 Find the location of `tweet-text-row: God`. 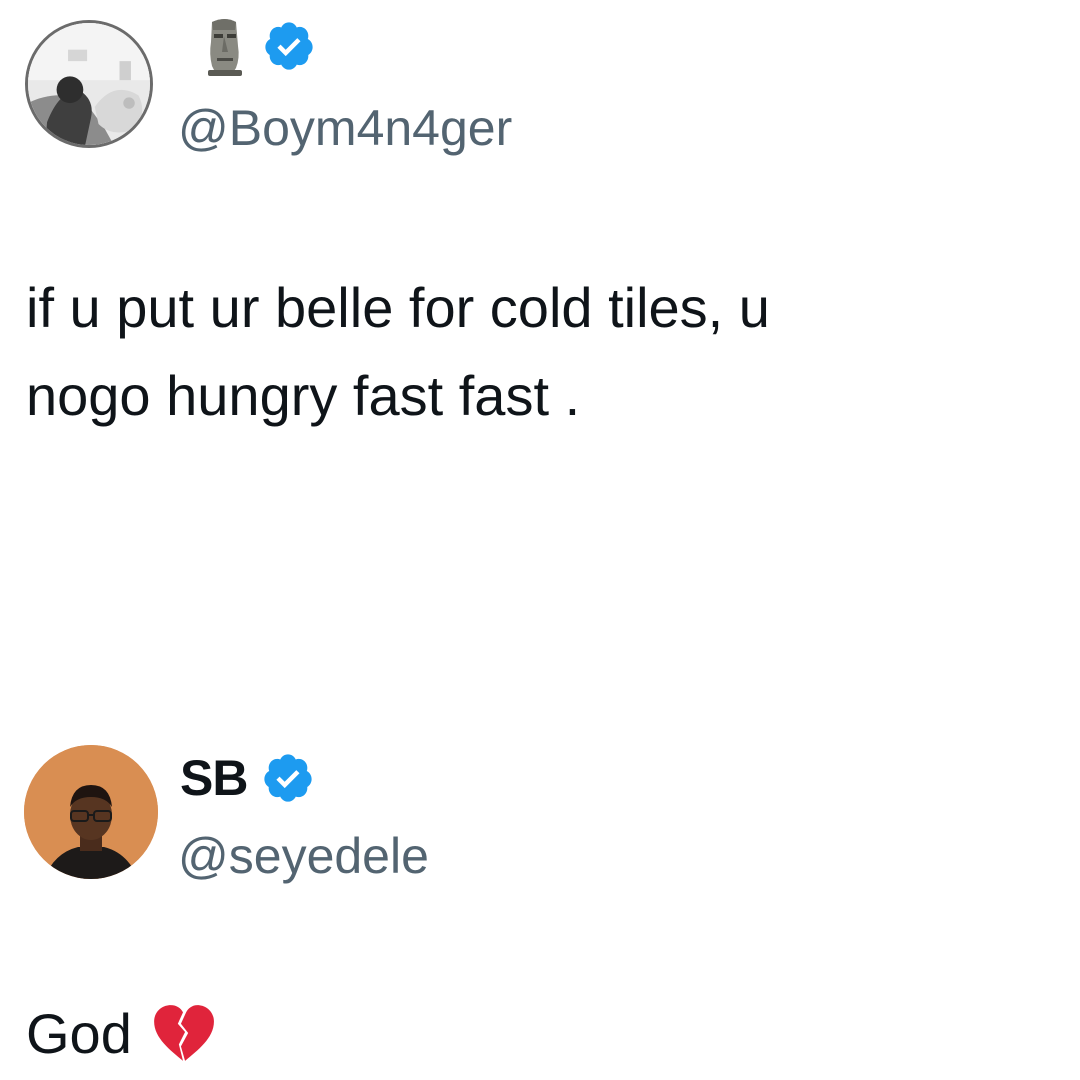

tweet-text-row: God is located at coordinates (121, 1034).